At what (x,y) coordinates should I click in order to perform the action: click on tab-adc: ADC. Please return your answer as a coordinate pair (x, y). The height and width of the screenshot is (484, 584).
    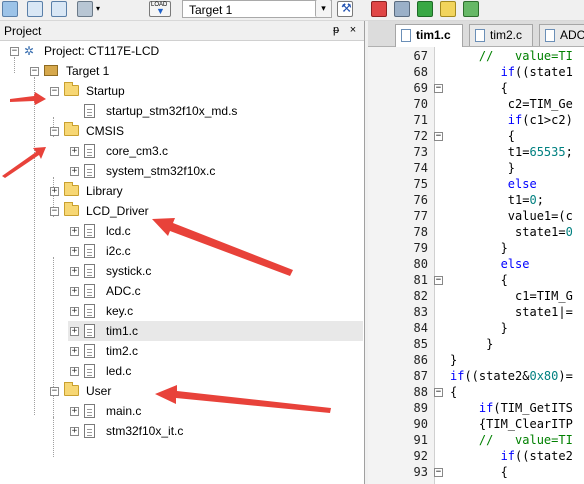
    Looking at the image, I should click on (561, 35).